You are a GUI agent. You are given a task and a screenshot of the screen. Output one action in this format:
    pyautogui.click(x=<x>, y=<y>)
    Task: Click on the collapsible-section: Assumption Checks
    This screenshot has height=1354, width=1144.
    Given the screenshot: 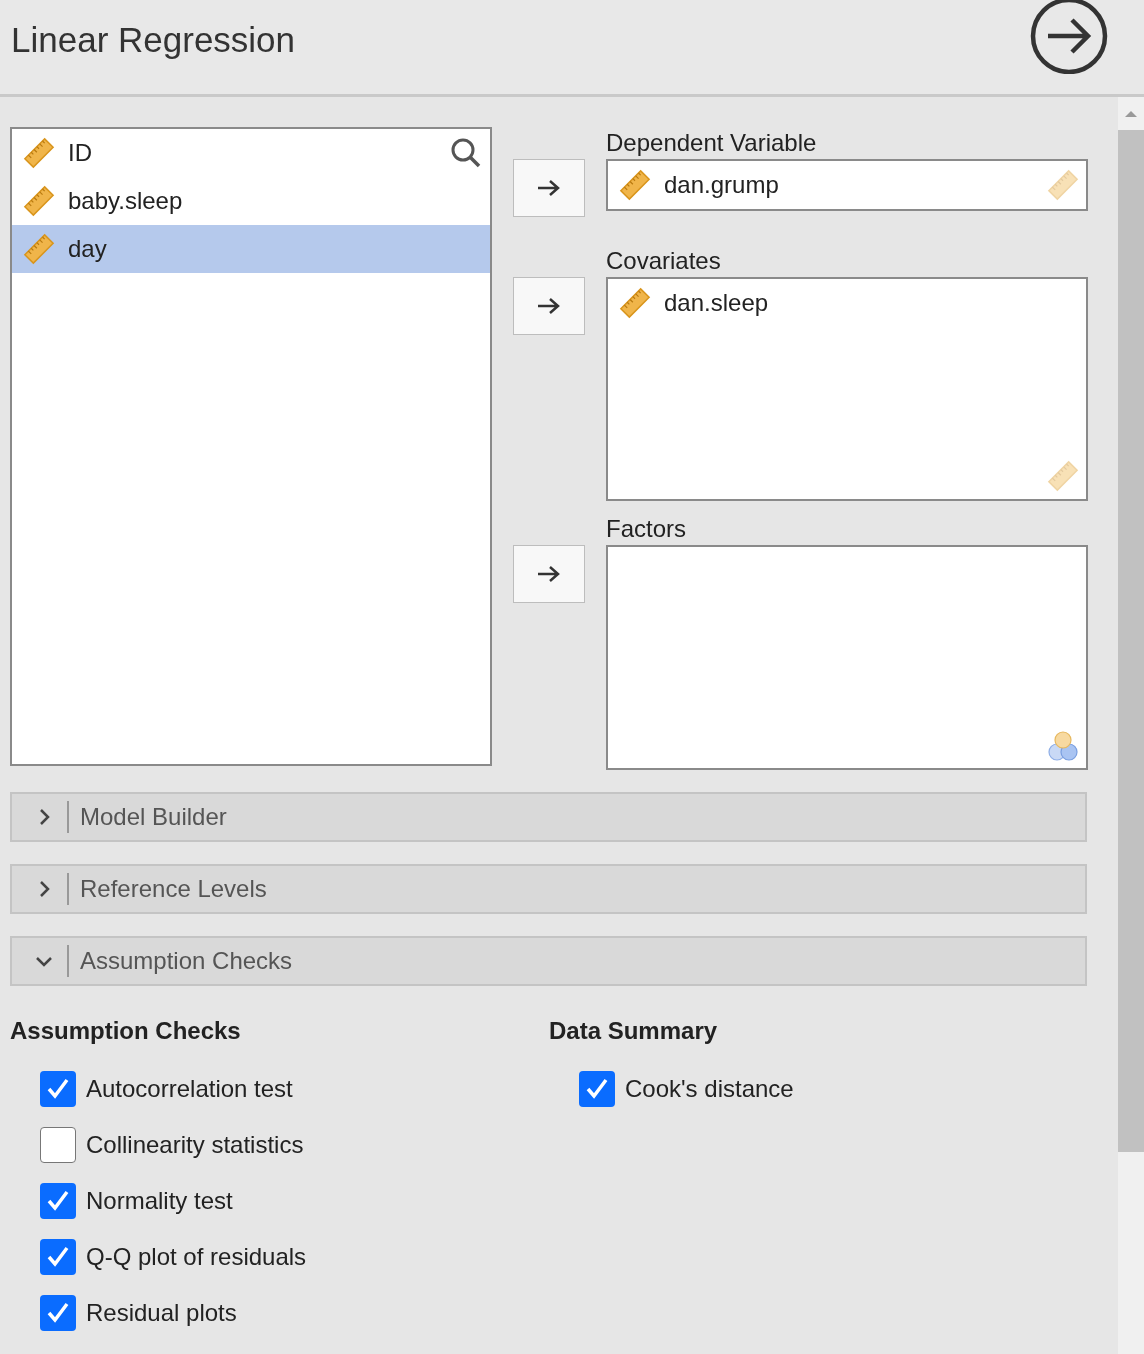 What is the action you would take?
    pyautogui.click(x=548, y=961)
    